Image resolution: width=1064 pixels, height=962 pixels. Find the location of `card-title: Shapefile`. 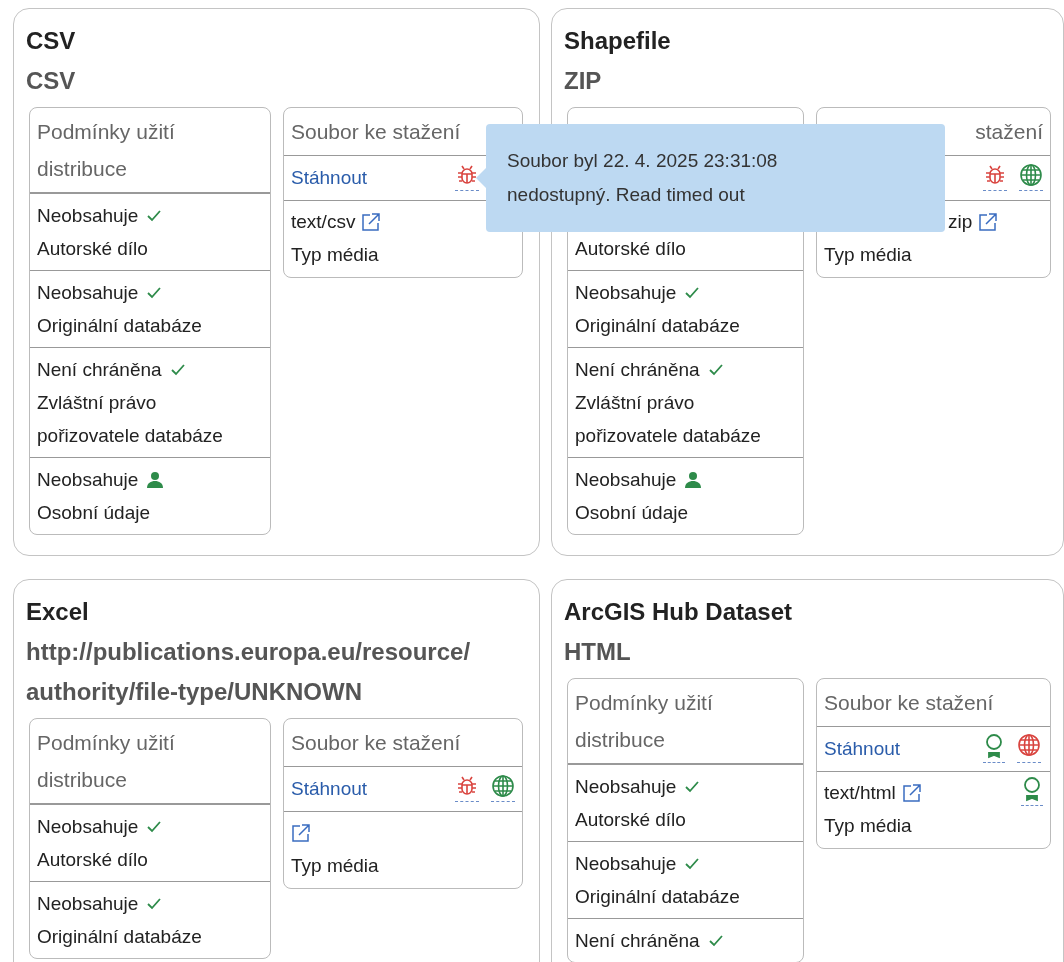

card-title: Shapefile is located at coordinates (617, 41).